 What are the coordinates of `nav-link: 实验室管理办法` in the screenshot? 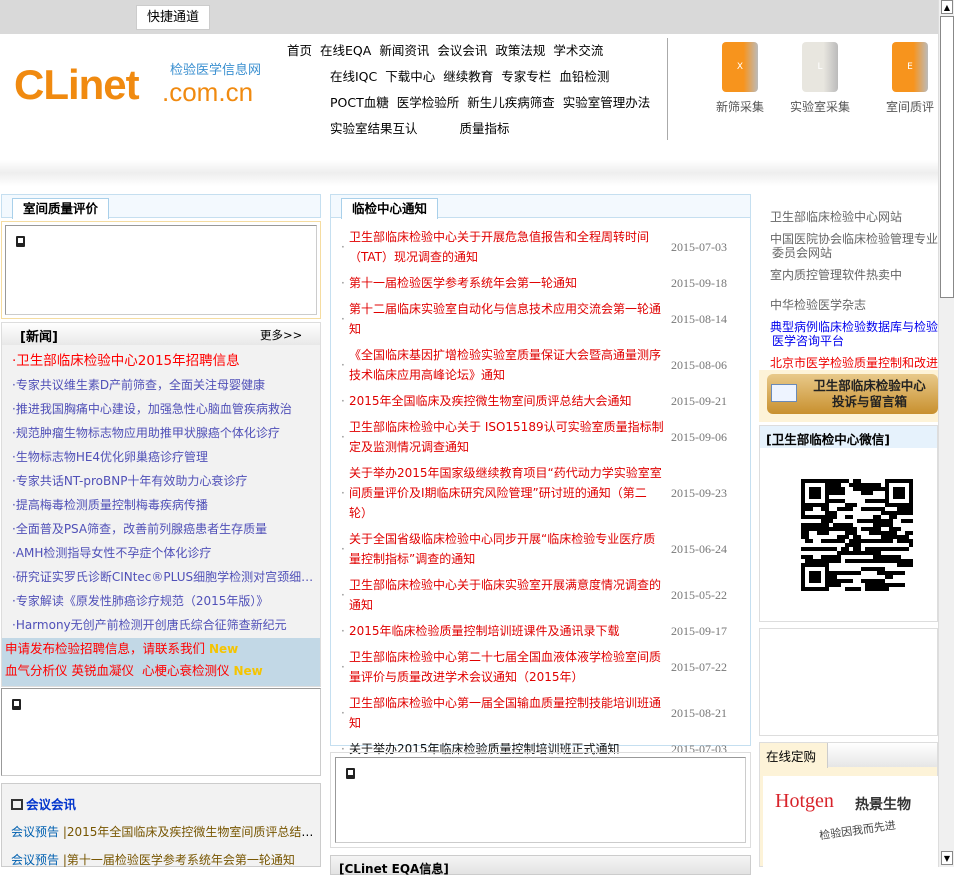 It's located at (607, 103).